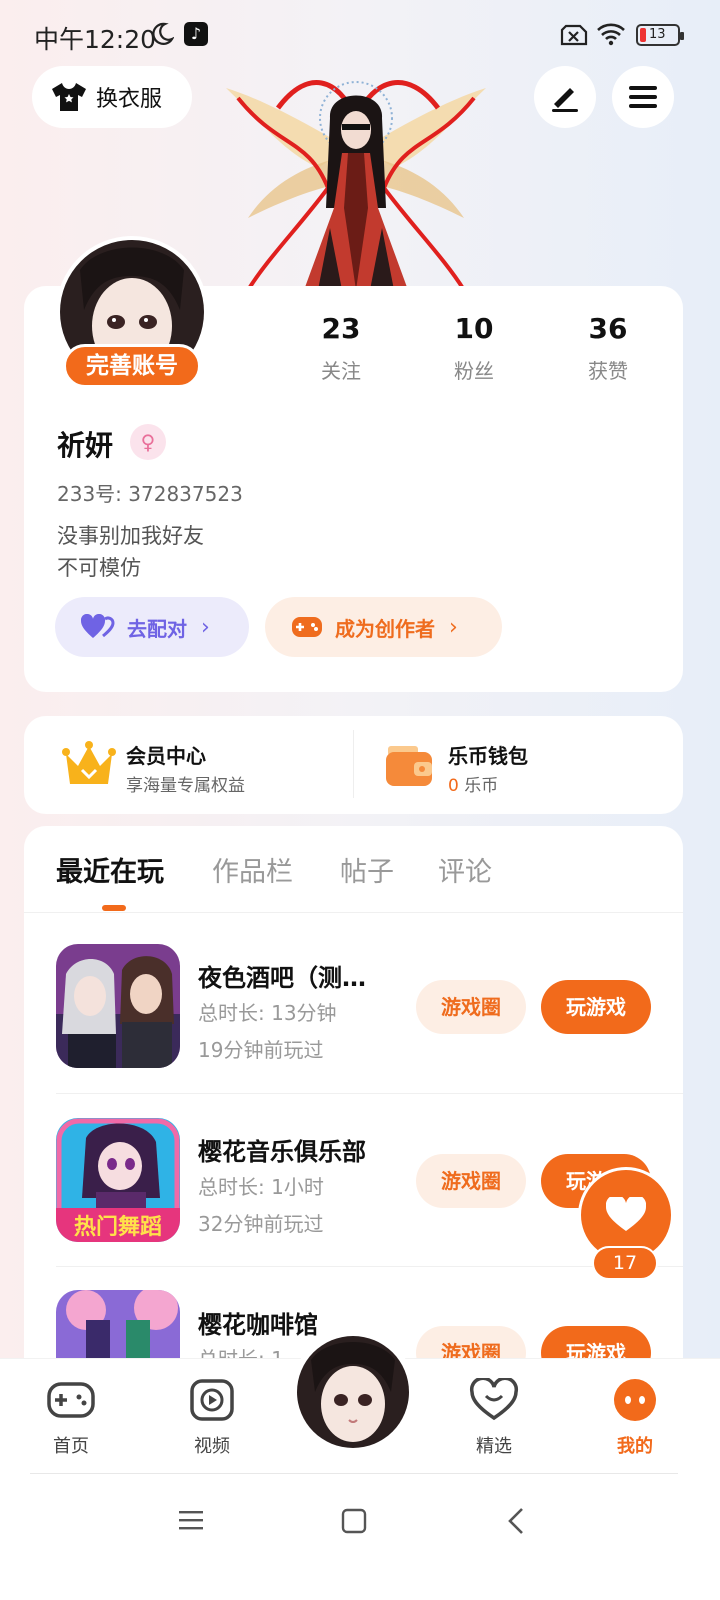 This screenshot has height=1600, width=720. What do you see at coordinates (185, 786) in the screenshot?
I see `vip-center-subtitle: 享海量专属权益` at bounding box center [185, 786].